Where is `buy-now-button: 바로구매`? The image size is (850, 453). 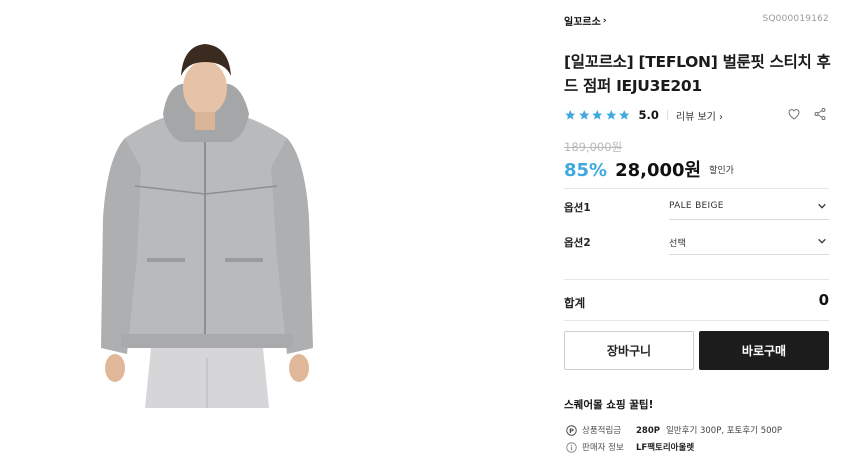 buy-now-button: 바로구매 is located at coordinates (764, 350).